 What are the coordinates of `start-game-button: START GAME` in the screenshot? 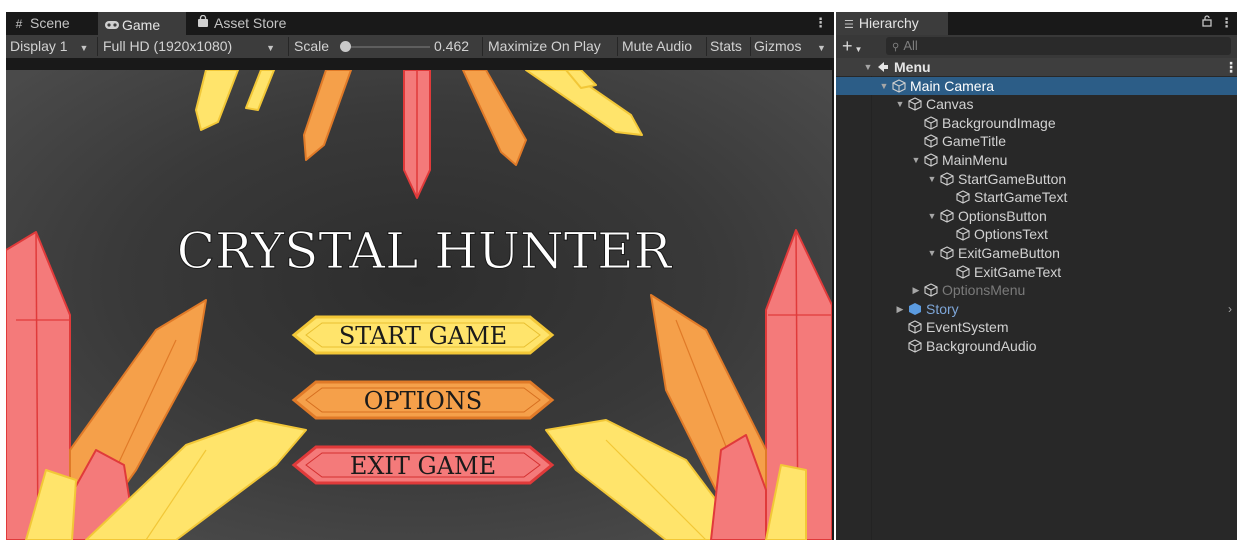 It's located at (423, 335).